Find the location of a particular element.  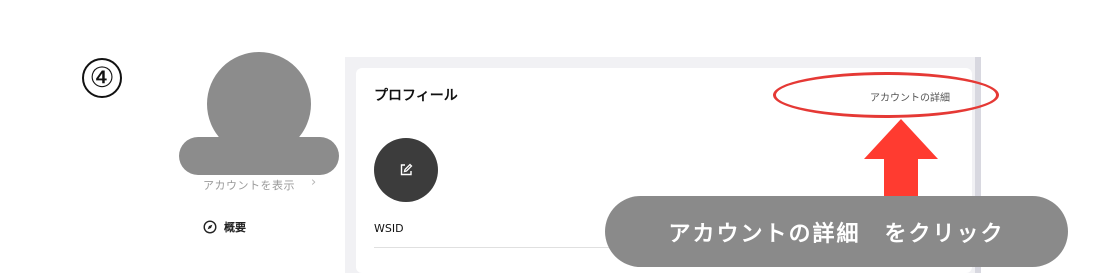

red-arrow-icon is located at coordinates (901, 158).